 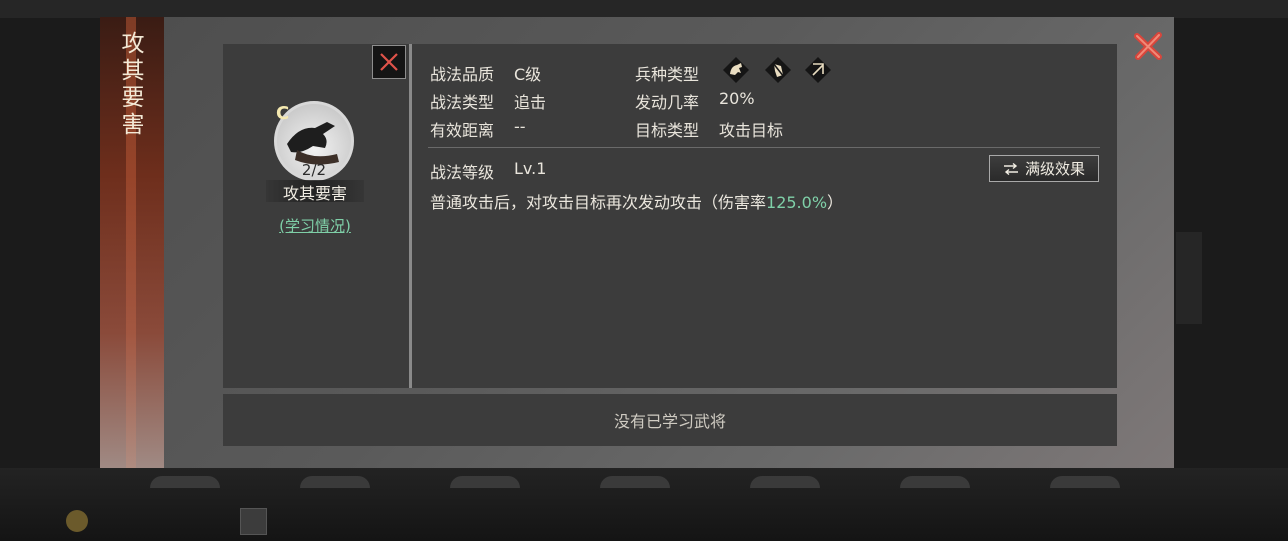 What do you see at coordinates (1054, 169) in the screenshot?
I see `full-level-effect-label: 满级效果` at bounding box center [1054, 169].